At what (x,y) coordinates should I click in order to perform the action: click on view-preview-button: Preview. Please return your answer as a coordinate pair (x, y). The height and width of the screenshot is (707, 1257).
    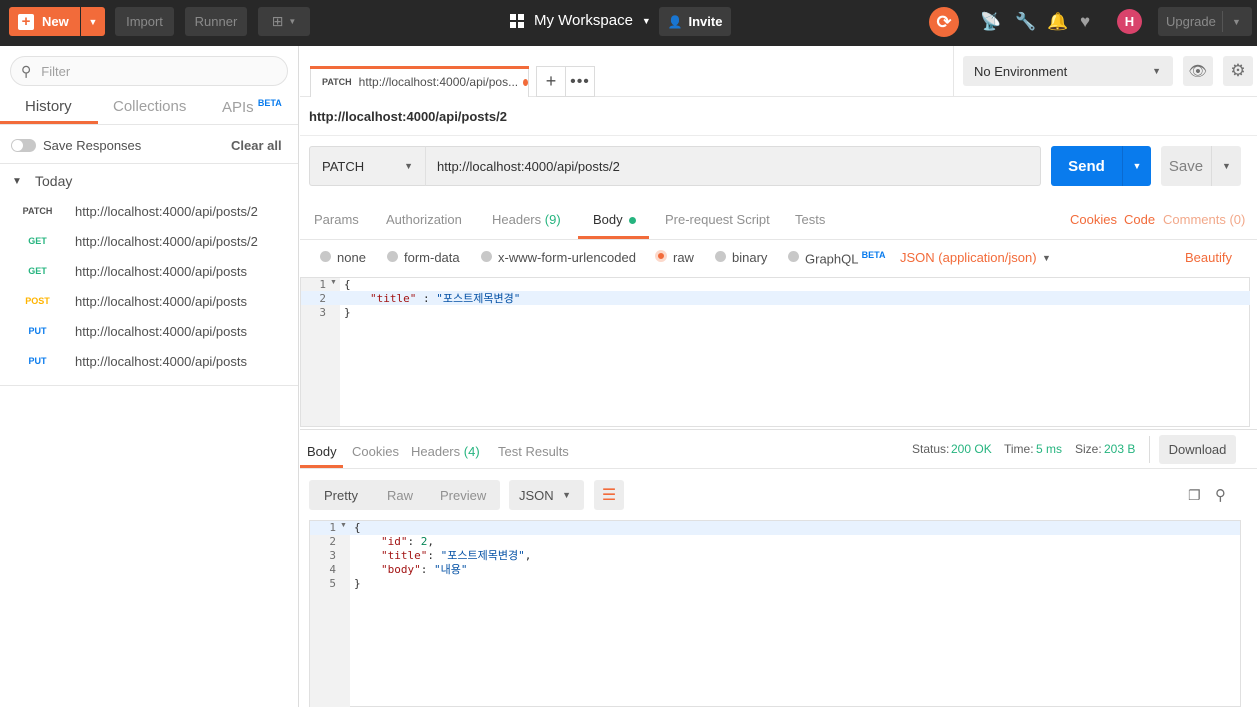
    Looking at the image, I should click on (463, 495).